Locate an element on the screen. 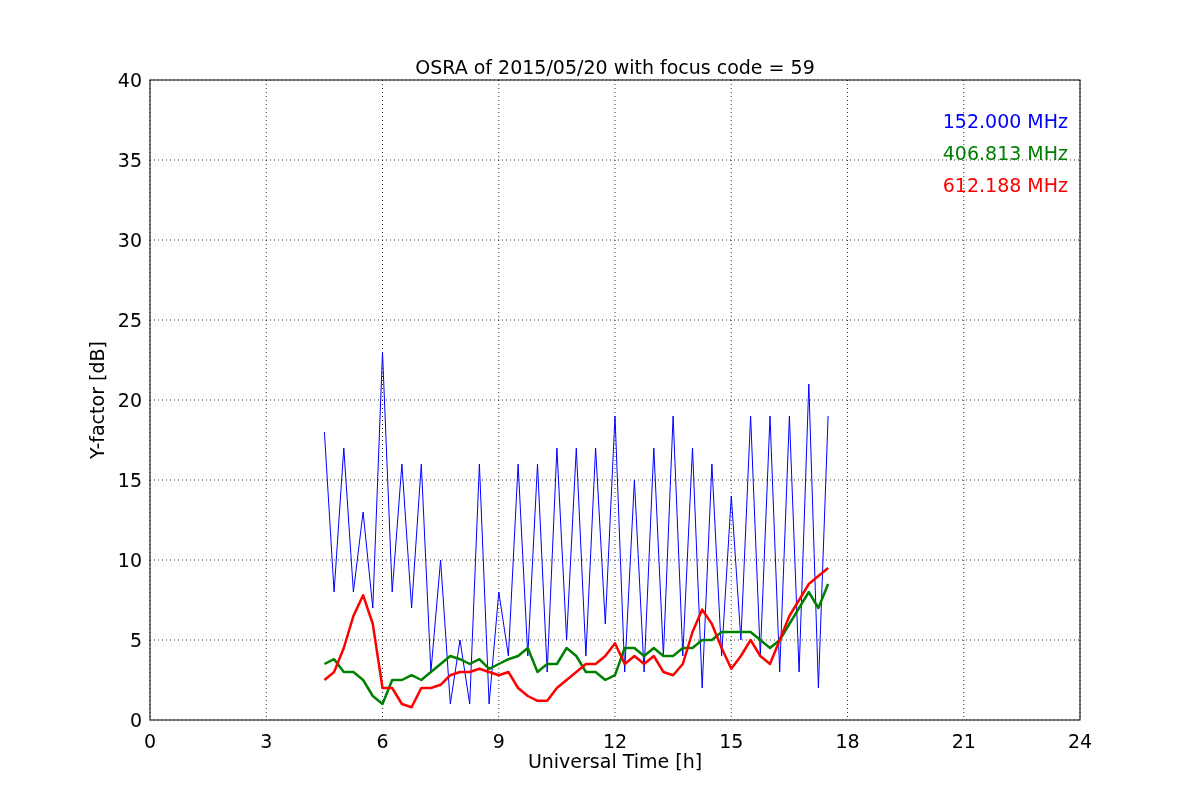 Image resolution: width=1200 pixels, height=800 pixels. x-axis-label: Universal Time [h] is located at coordinates (615, 761).